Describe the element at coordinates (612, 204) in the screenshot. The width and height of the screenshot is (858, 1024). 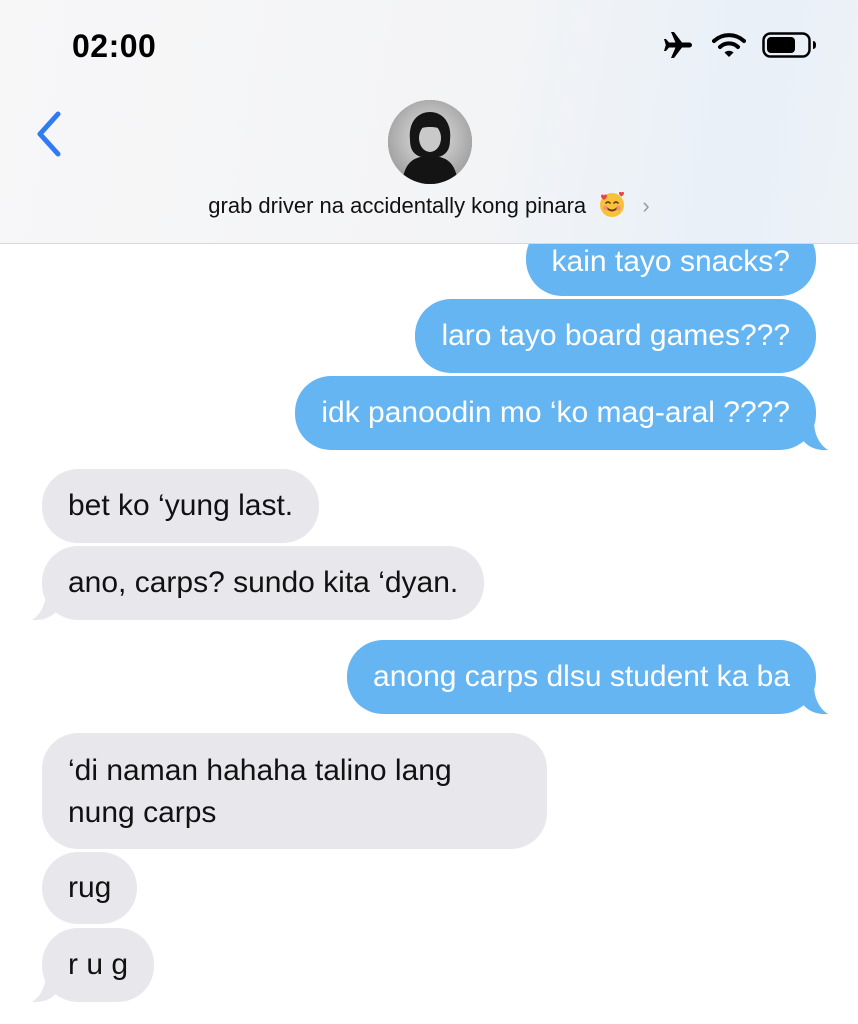
I see `smiling-face-with-hearts-icon` at that location.